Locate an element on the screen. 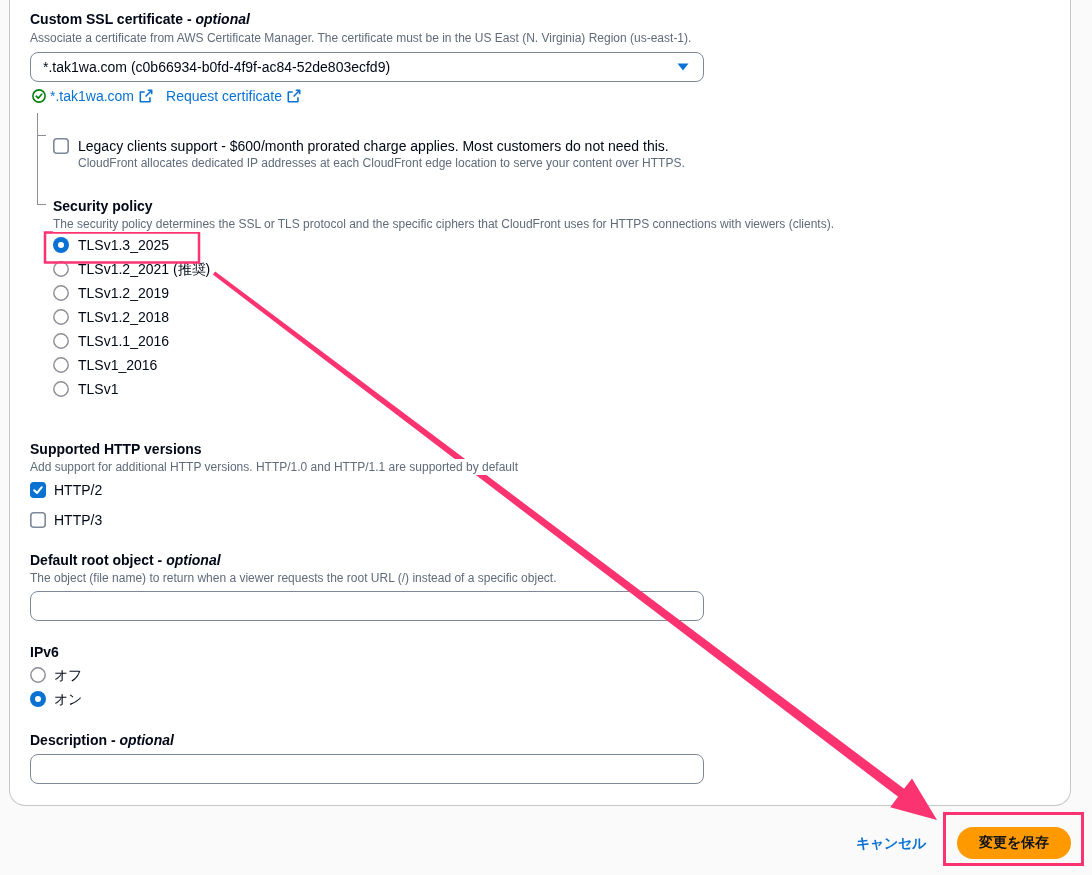 This screenshot has width=1092, height=875. field-description: The security policy determines the SSL or TLS protocol and the specific ciphers that CloudFront uses for HTTPS connections with viewers (clients). is located at coordinates (443, 224).